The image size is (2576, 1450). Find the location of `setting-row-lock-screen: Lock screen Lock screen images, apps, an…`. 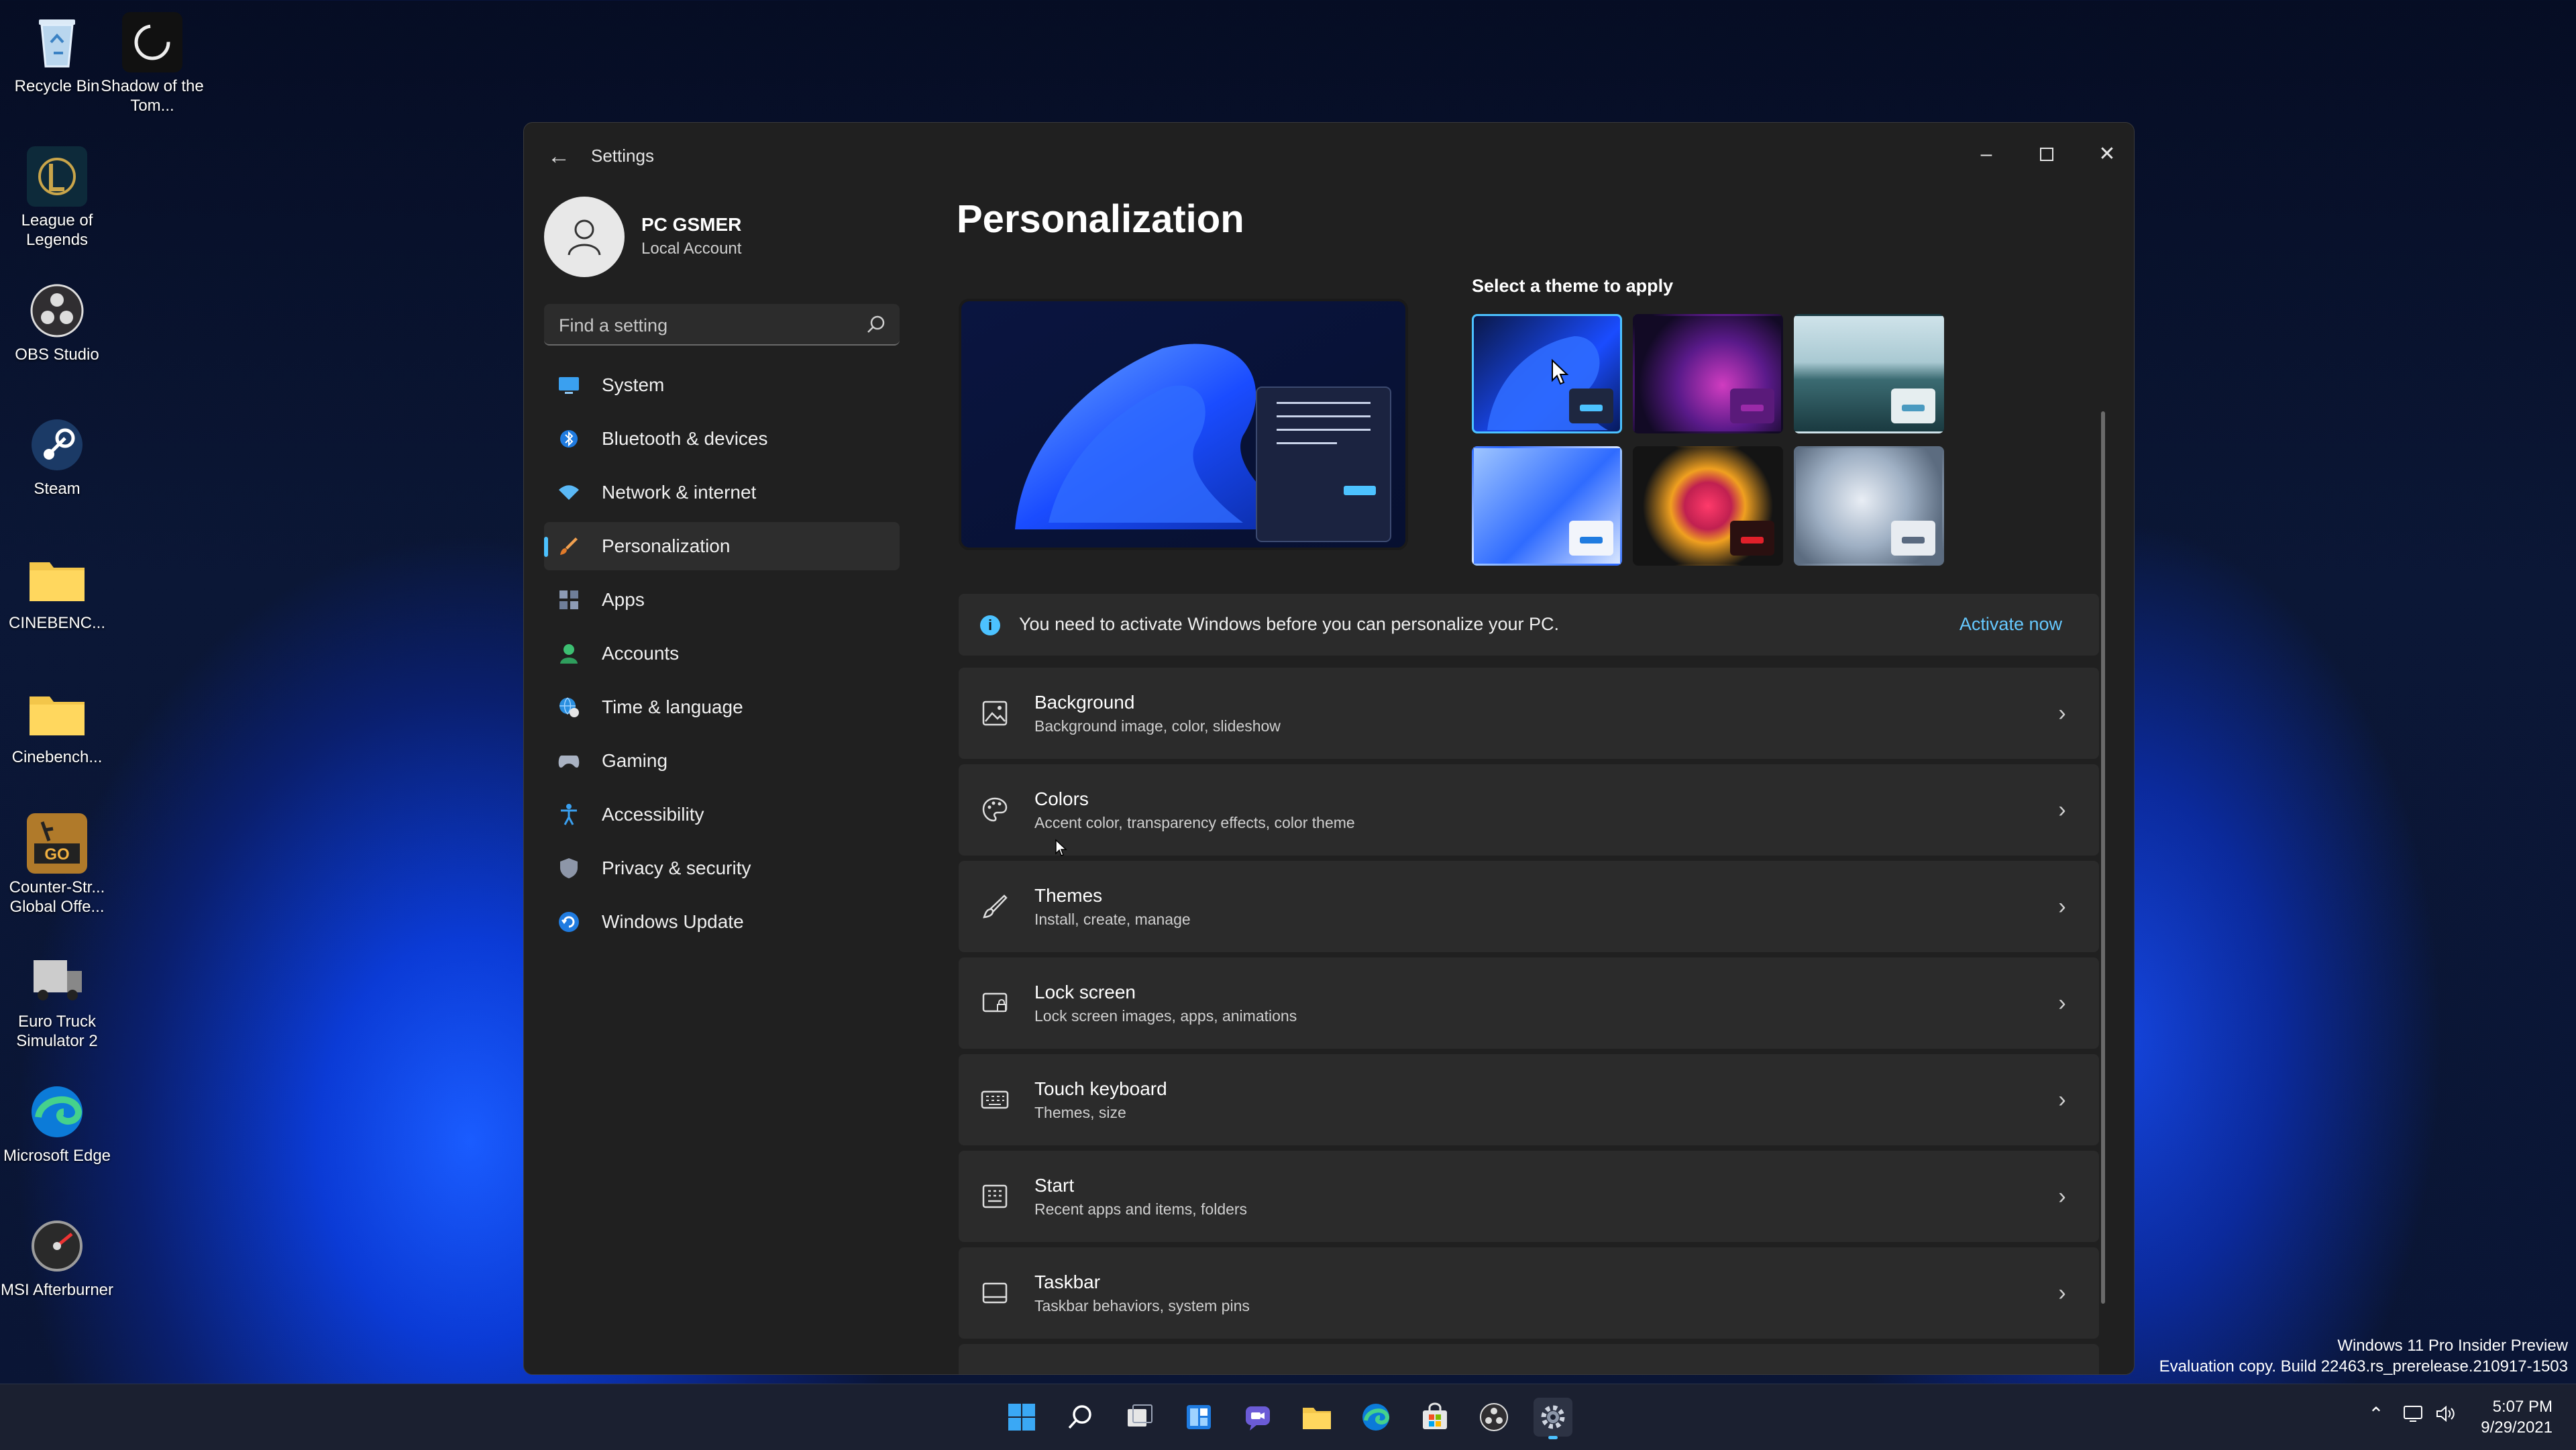

setting-row-lock-screen: Lock screen Lock screen images, apps, an… is located at coordinates (1529, 1003).